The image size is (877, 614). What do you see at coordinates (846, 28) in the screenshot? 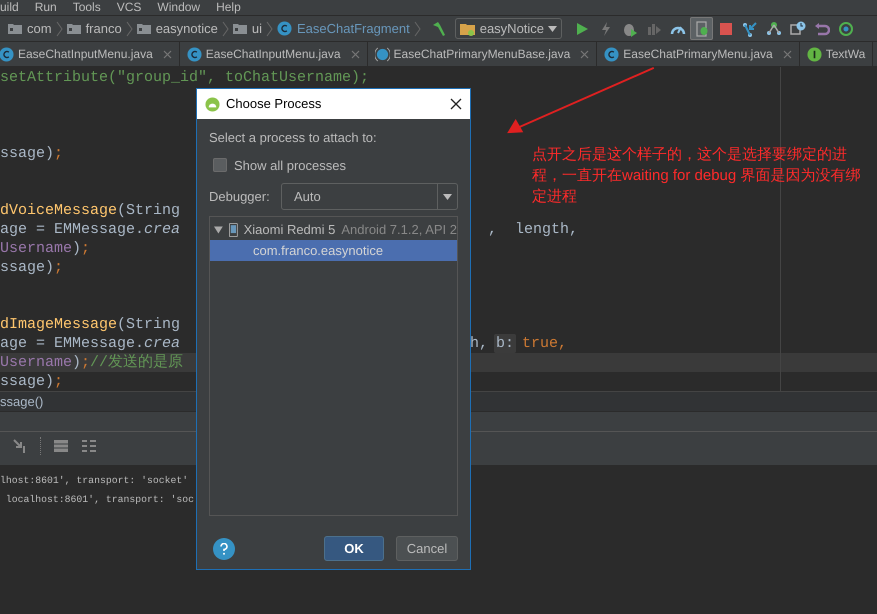
I see `sync-icon` at bounding box center [846, 28].